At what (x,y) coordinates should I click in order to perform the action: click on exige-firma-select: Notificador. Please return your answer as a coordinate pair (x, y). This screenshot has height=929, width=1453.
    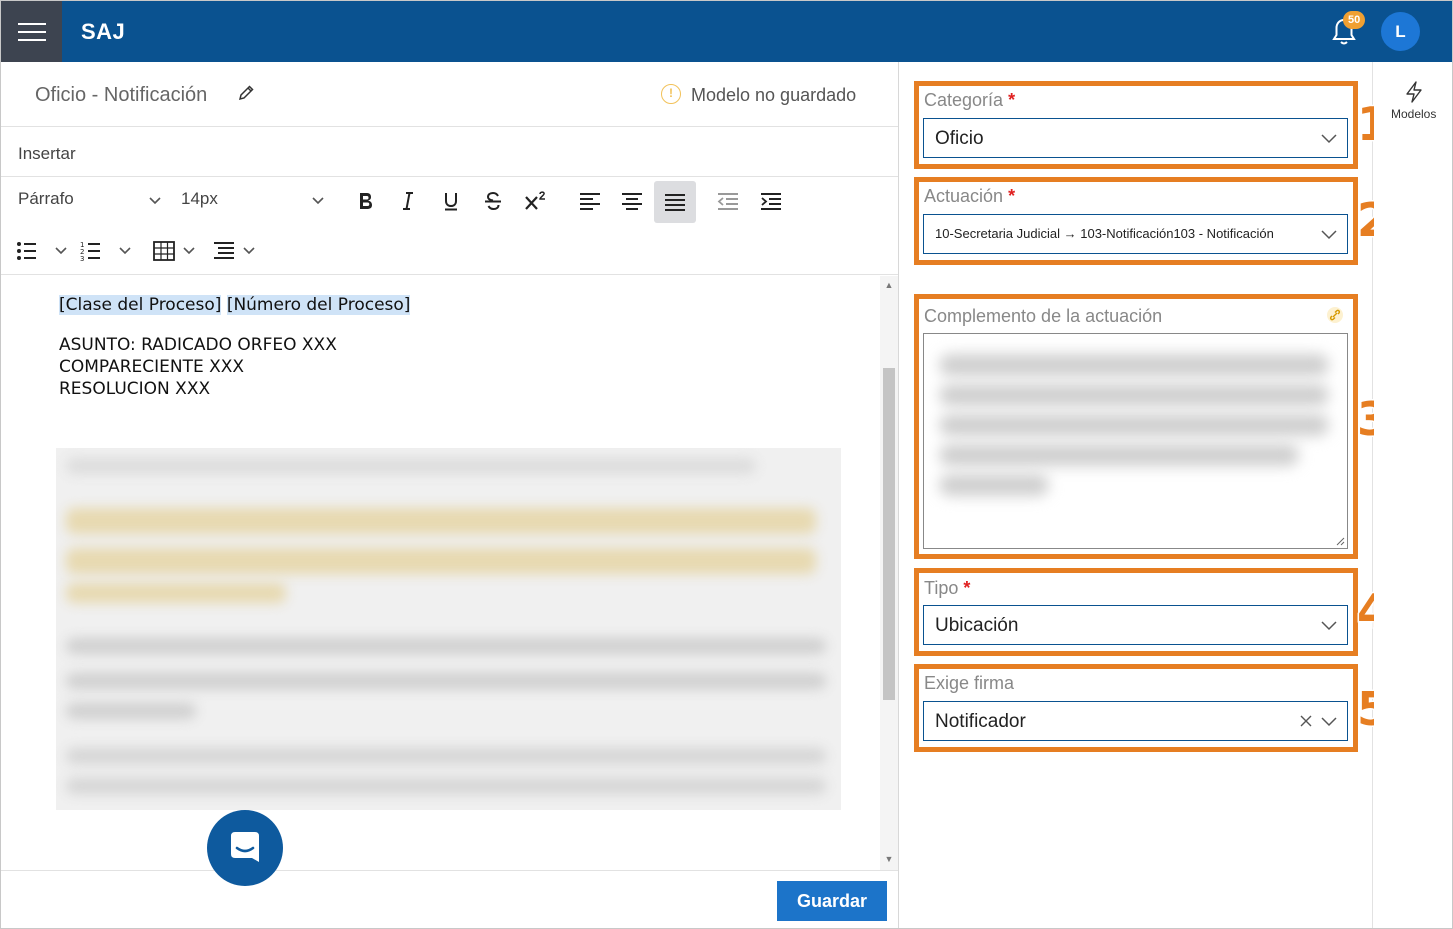
    Looking at the image, I should click on (1135, 721).